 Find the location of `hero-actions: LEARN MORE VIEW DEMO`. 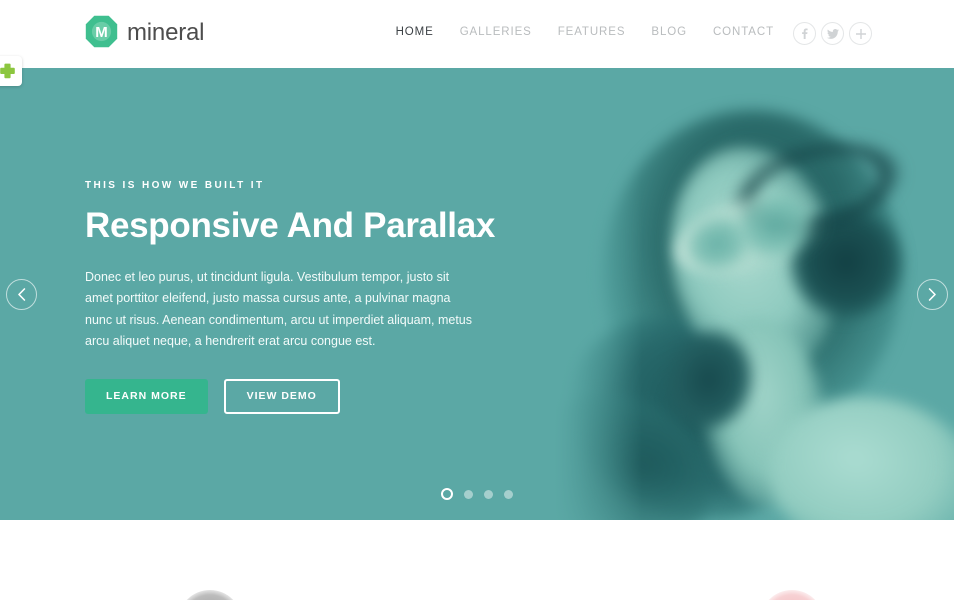

hero-actions: LEARN MORE VIEW DEMO is located at coordinates (295, 396).